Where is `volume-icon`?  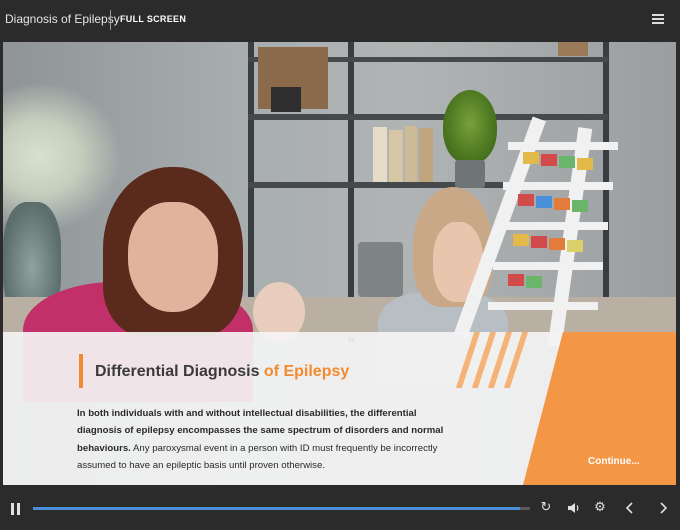 volume-icon is located at coordinates (574, 508).